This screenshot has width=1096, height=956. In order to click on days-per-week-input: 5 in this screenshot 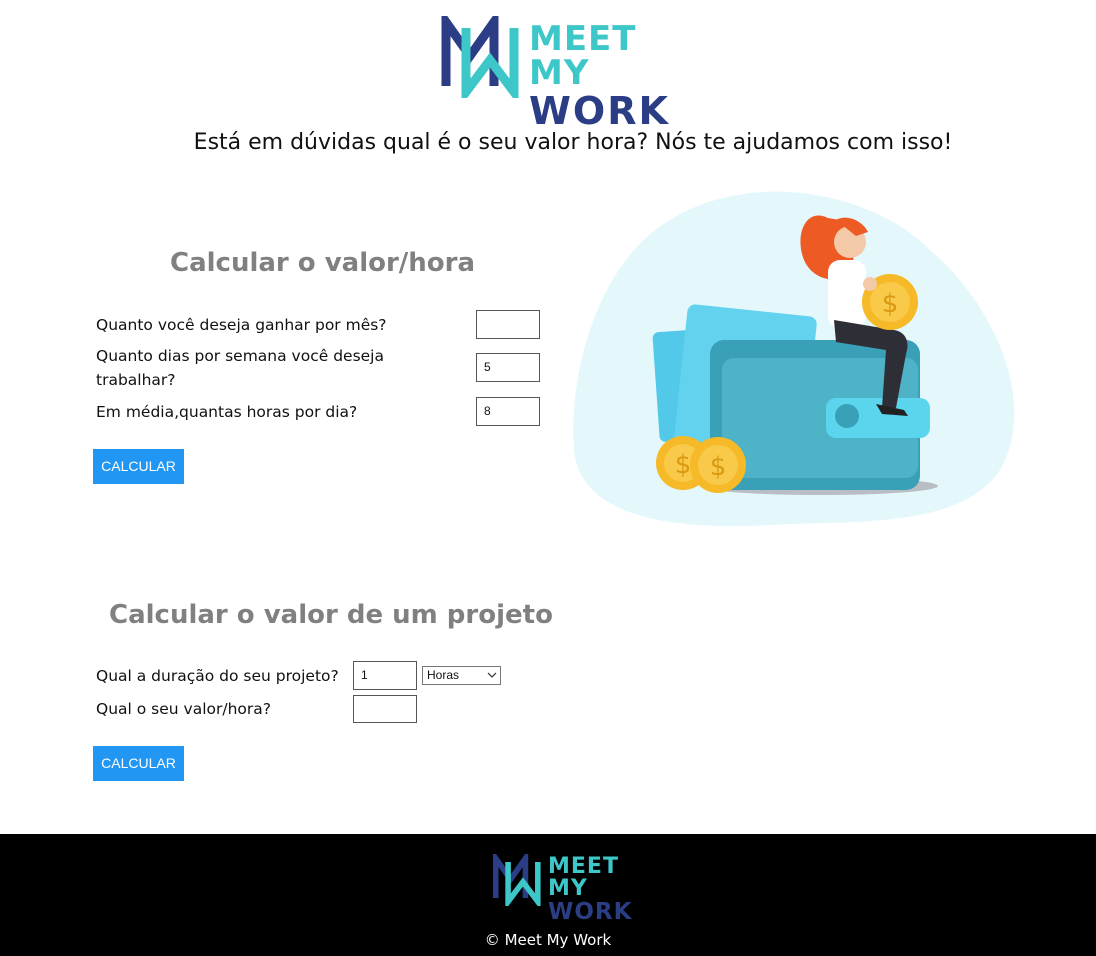, I will do `click(508, 367)`.